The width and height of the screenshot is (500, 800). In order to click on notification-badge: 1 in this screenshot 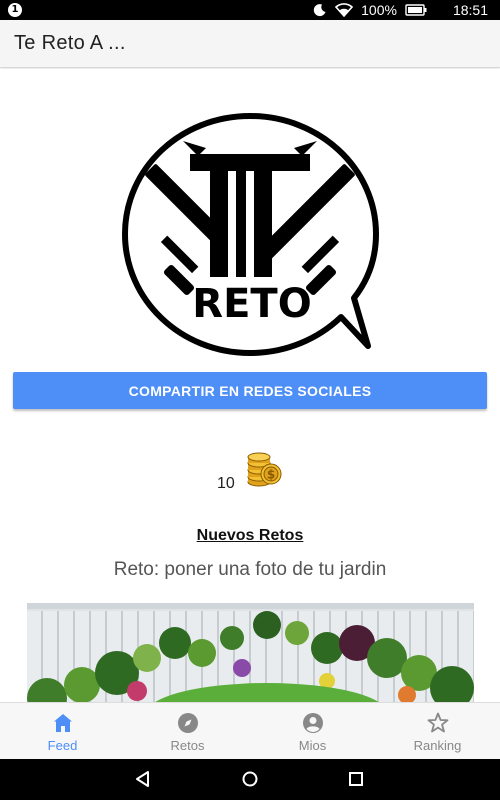, I will do `click(15, 10)`.